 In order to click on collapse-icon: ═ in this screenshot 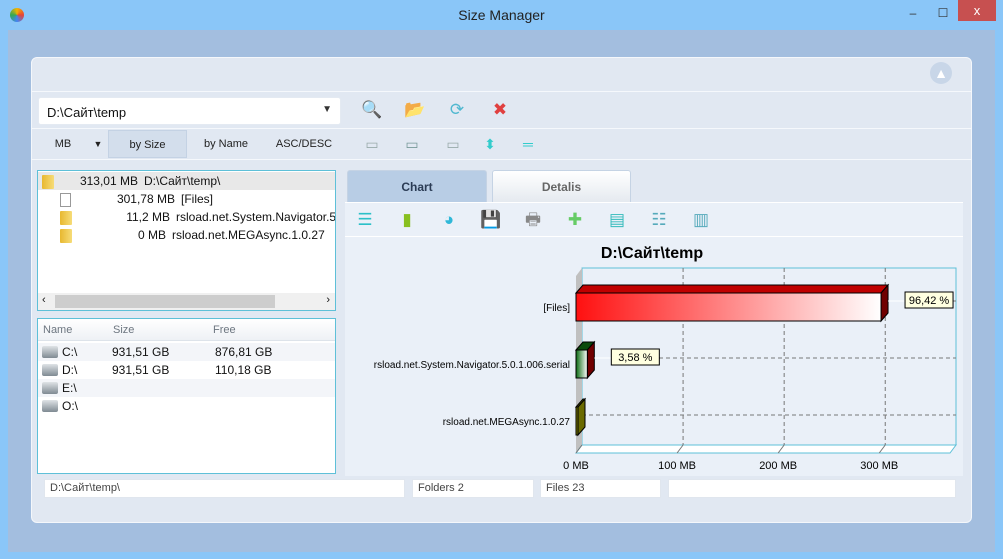, I will do `click(528, 144)`.